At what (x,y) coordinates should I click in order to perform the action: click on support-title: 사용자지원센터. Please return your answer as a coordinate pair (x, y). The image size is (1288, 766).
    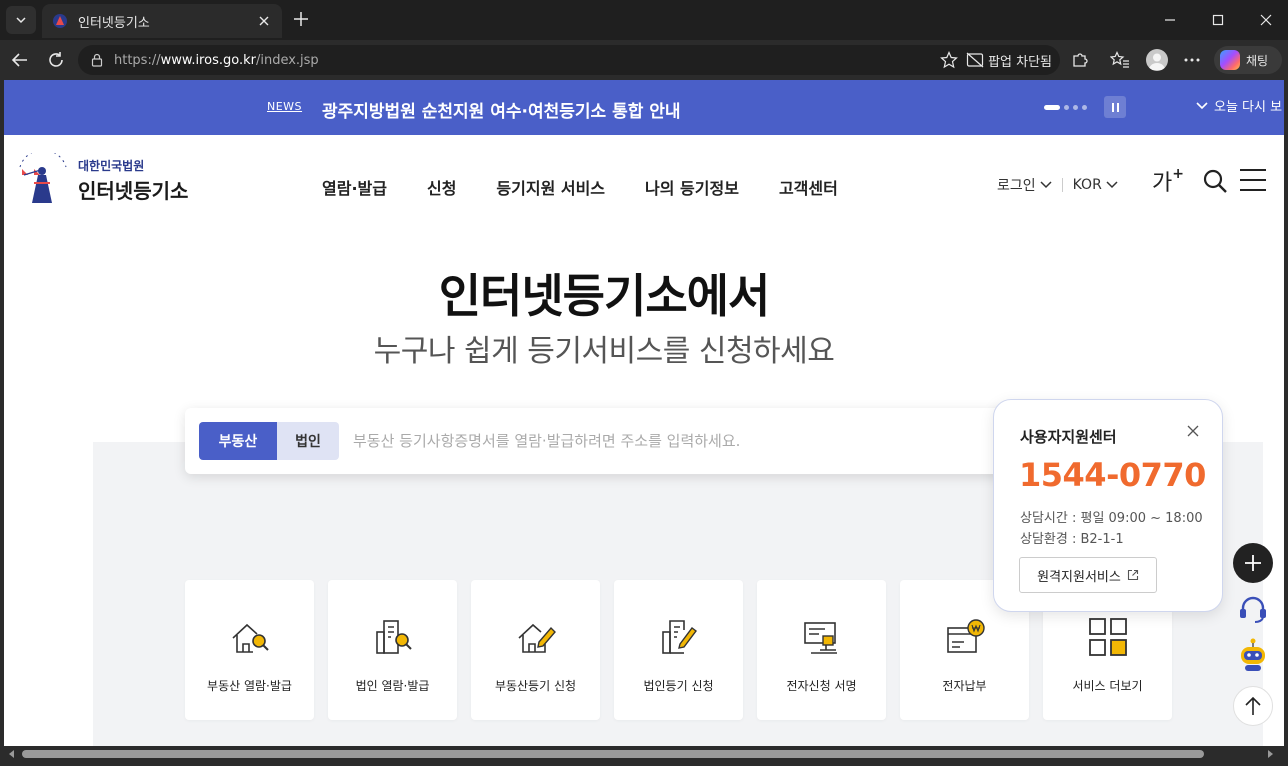
    Looking at the image, I should click on (1068, 437).